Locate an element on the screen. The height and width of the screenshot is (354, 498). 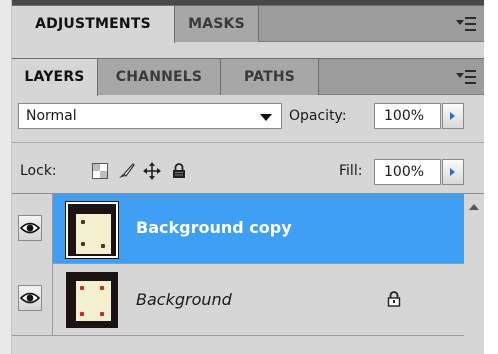
adjustments-tab-bar: ADJUSTMENTS MASKS is located at coordinates (248, 24).